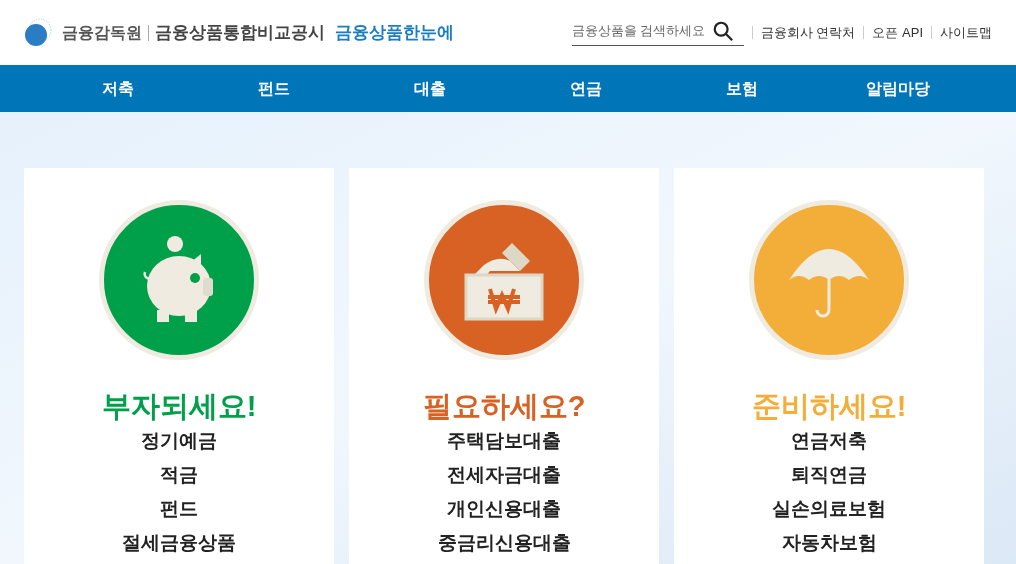  Describe the element at coordinates (829, 475) in the screenshot. I see `product-link: 퇴직연금` at that location.